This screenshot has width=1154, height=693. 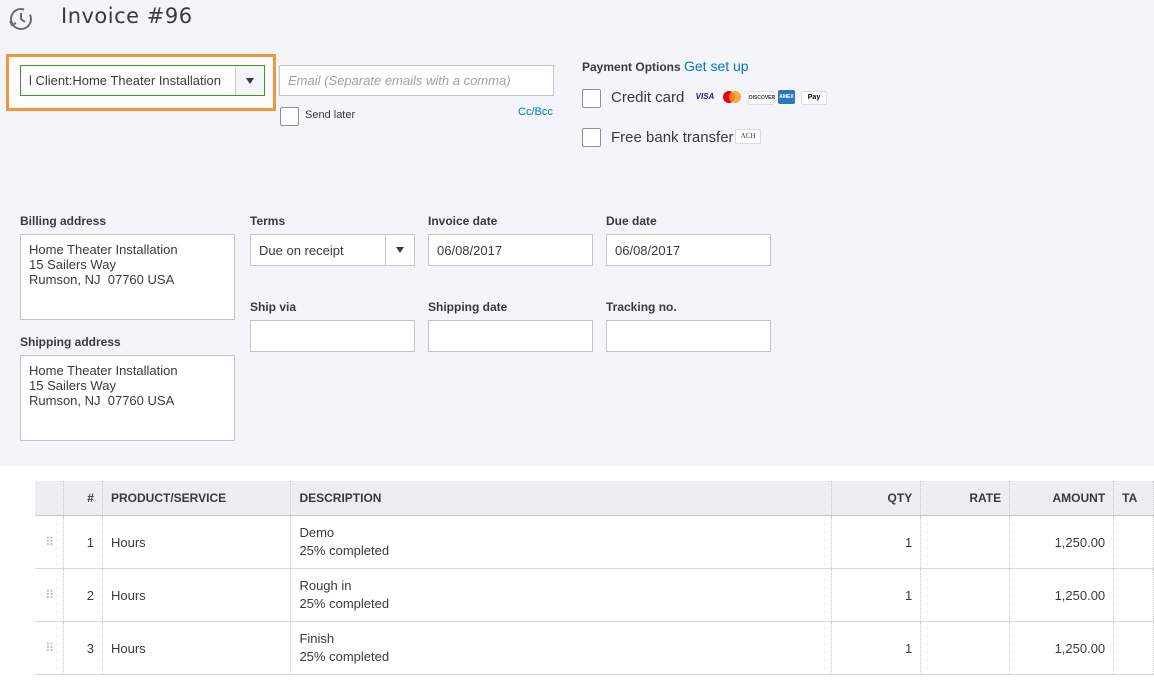 I want to click on customer-select: l Client:Home Theater Installation, so click(x=142, y=80).